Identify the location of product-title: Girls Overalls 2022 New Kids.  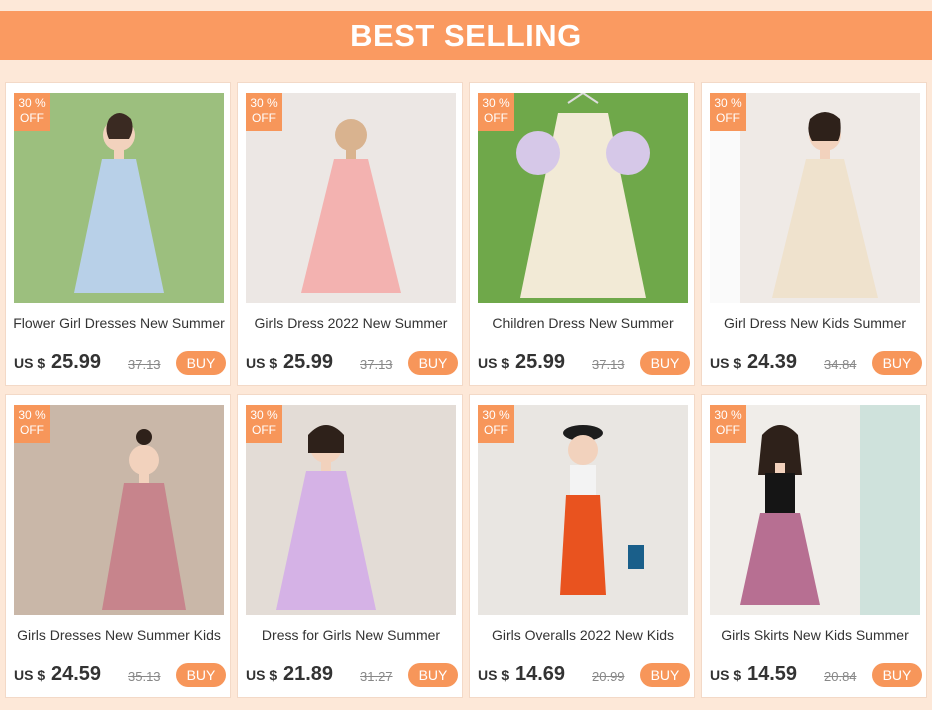
(583, 635).